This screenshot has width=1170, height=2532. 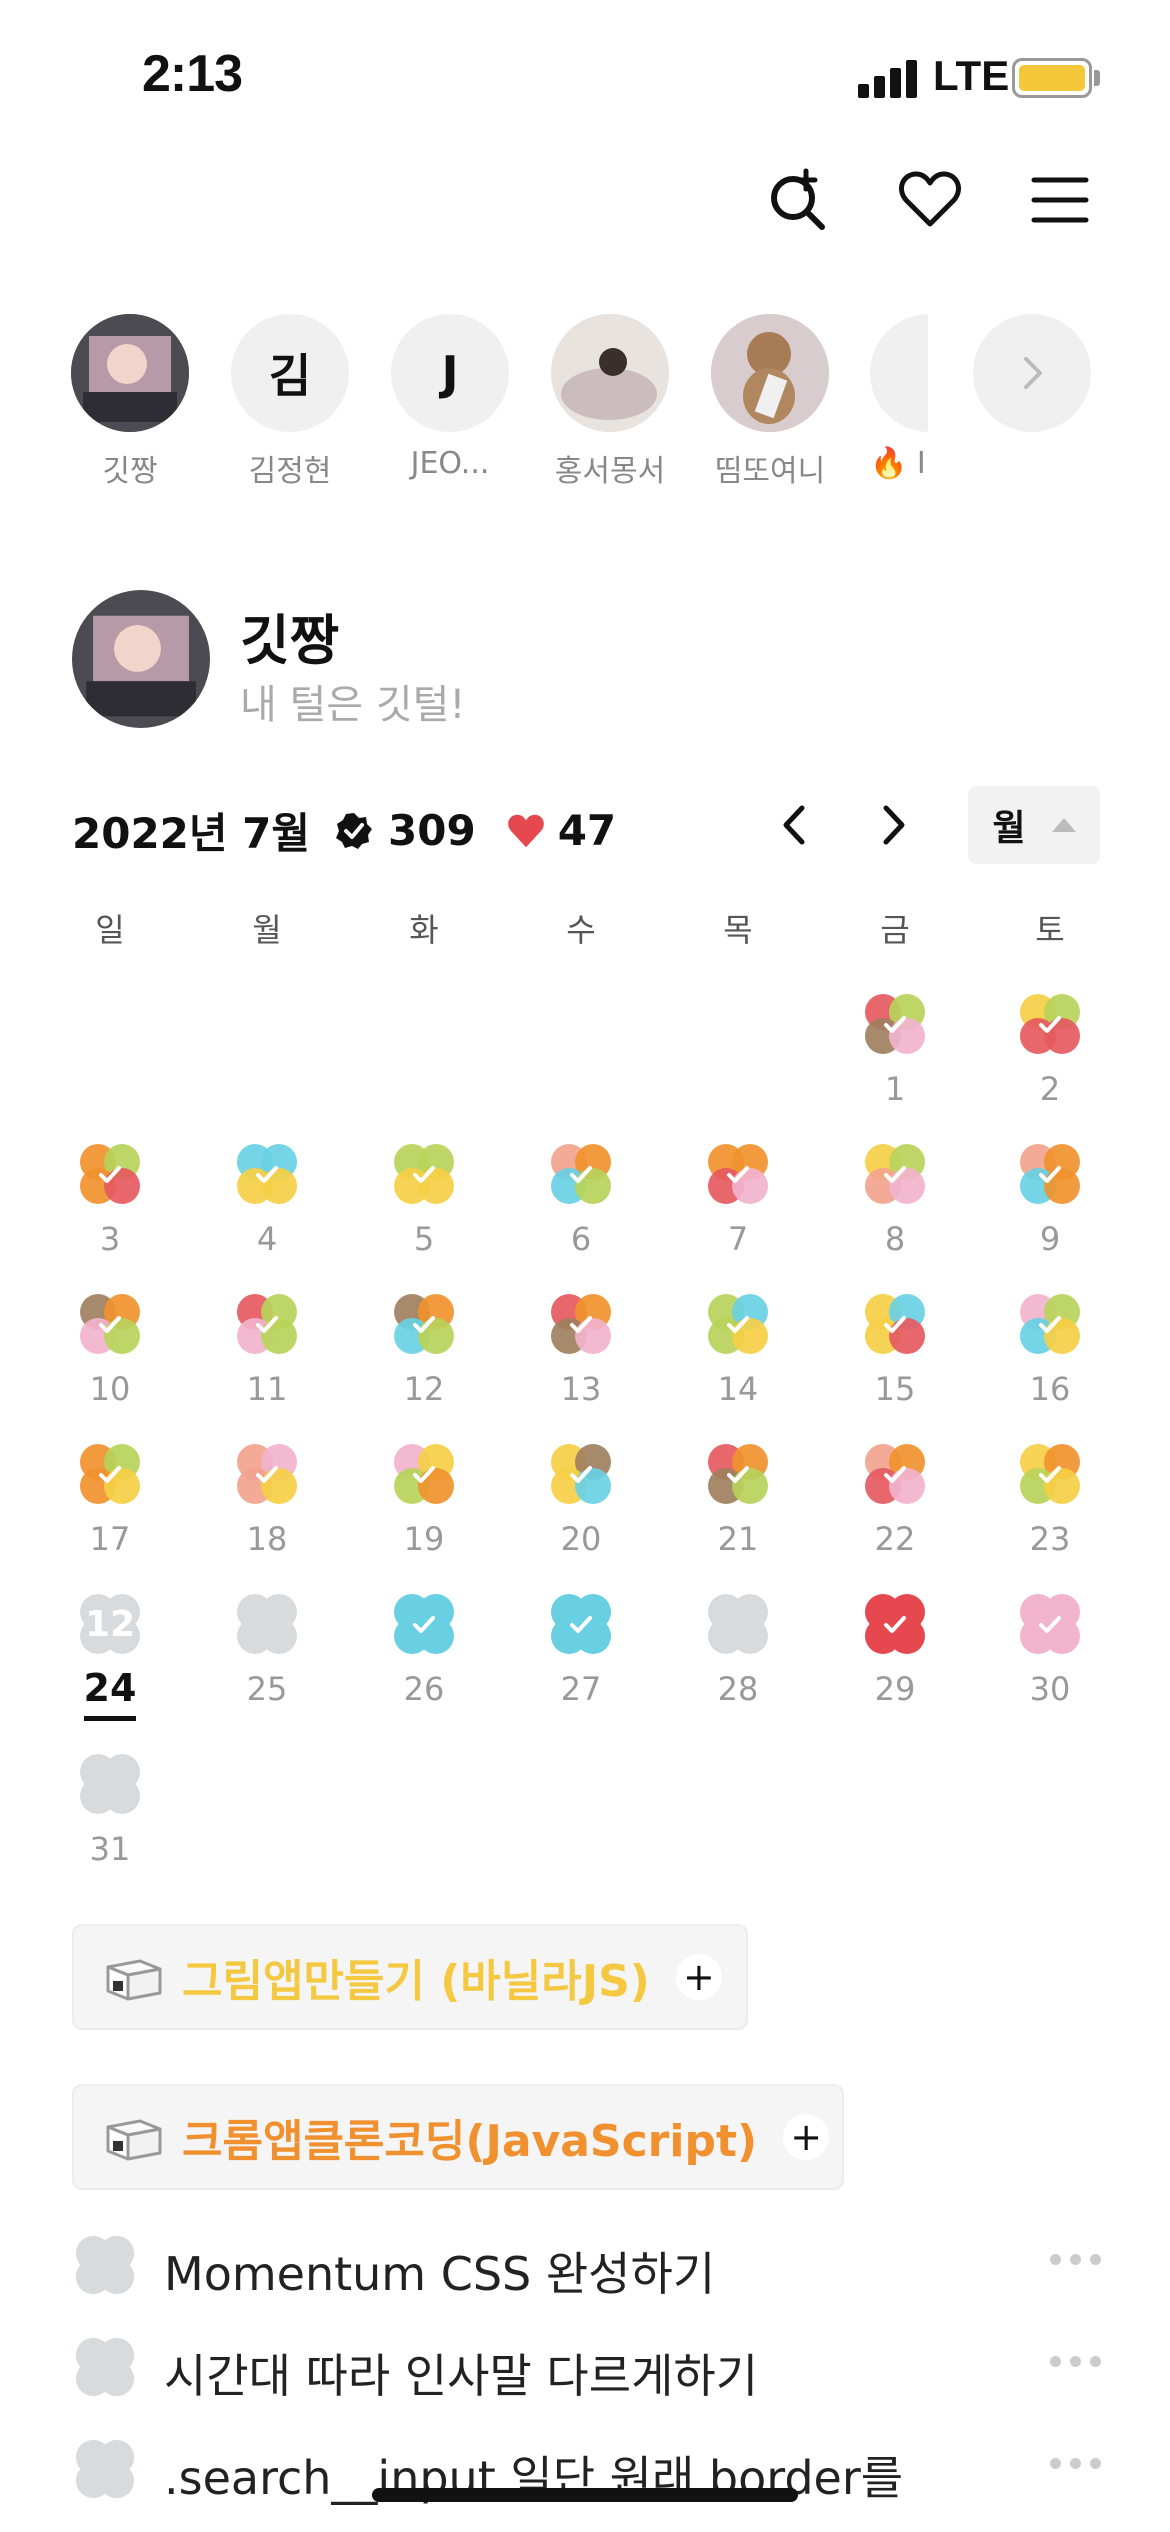 What do you see at coordinates (930, 200) in the screenshot?
I see `heart-icon` at bounding box center [930, 200].